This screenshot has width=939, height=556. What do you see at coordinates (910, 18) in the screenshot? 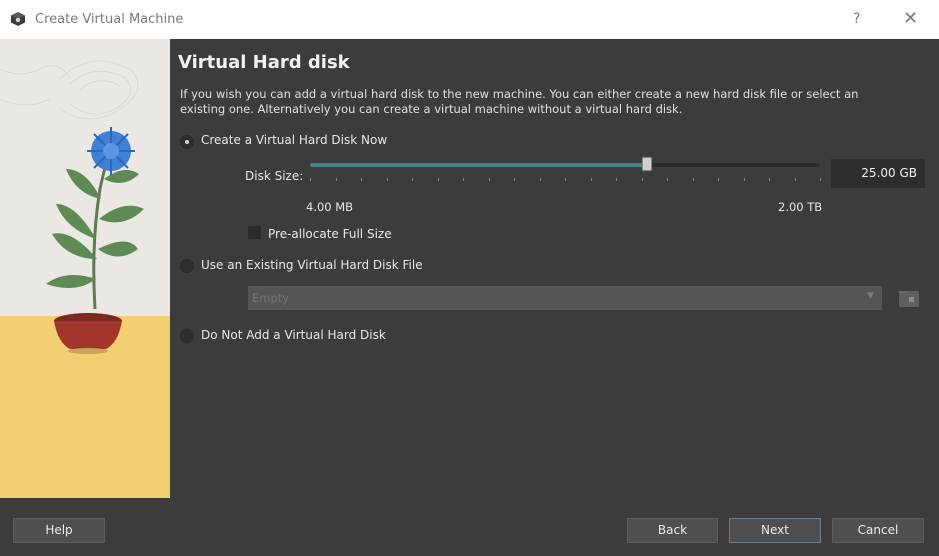
I see `close-icon: ✕` at bounding box center [910, 18].